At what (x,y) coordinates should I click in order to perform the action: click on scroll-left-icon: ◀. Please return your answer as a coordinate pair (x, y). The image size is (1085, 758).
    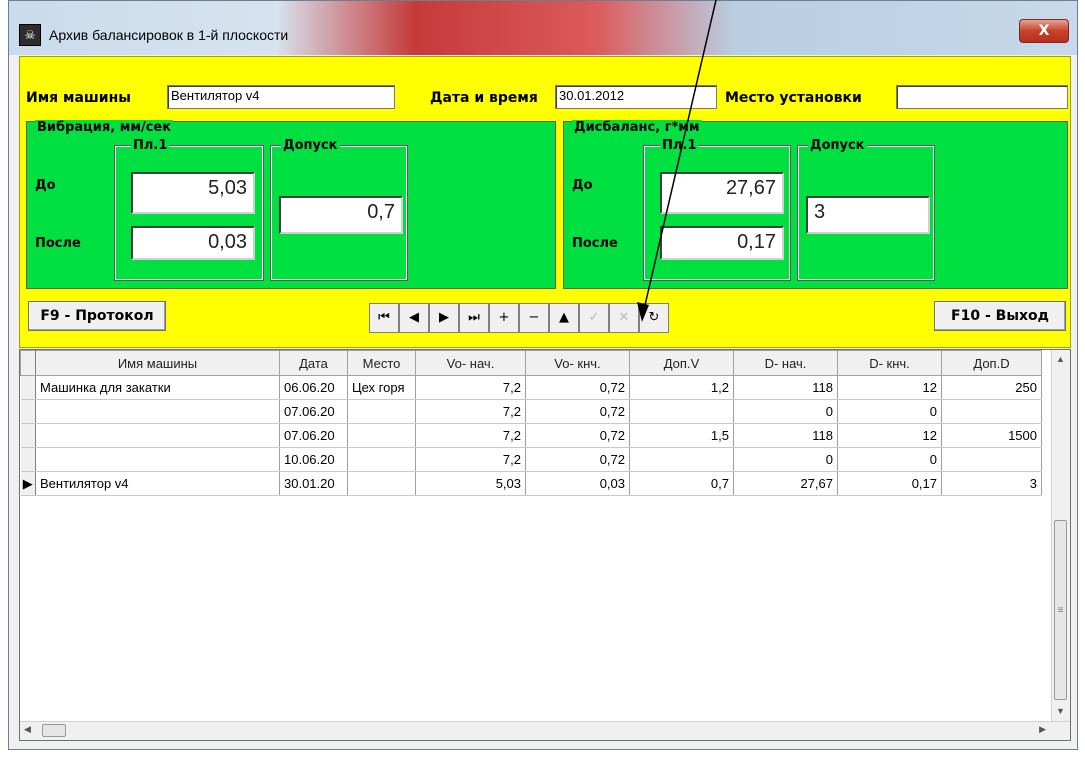
    Looking at the image, I should click on (27, 729).